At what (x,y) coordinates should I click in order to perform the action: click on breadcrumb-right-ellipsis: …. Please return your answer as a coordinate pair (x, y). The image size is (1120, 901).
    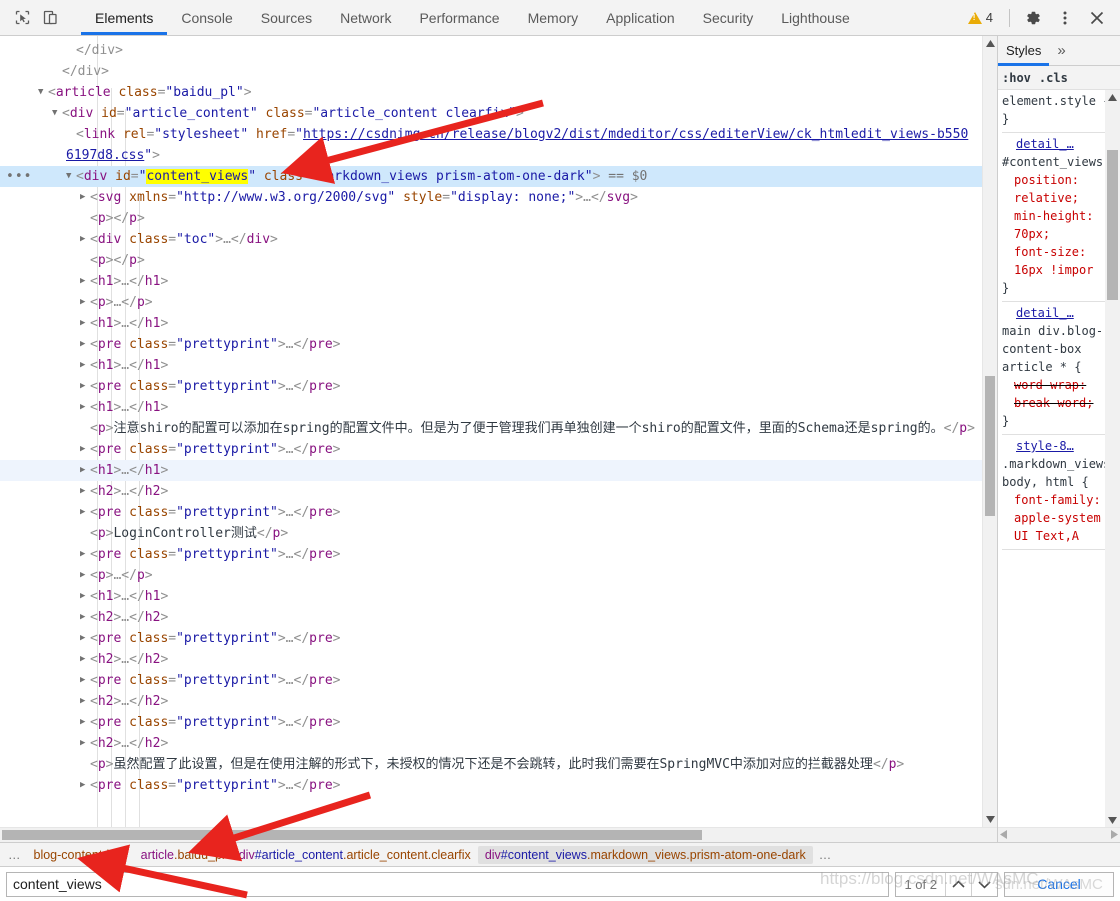
    Looking at the image, I should click on (825, 855).